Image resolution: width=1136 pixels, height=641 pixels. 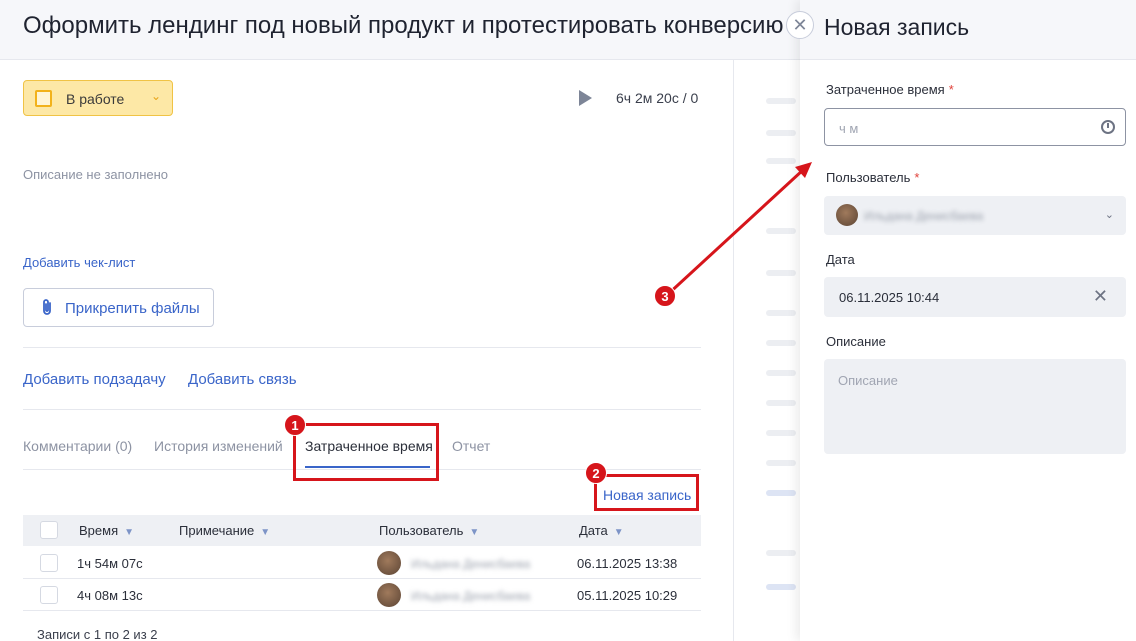 I want to click on timer-value: 6ч 2м 20с / 0, so click(x=657, y=98).